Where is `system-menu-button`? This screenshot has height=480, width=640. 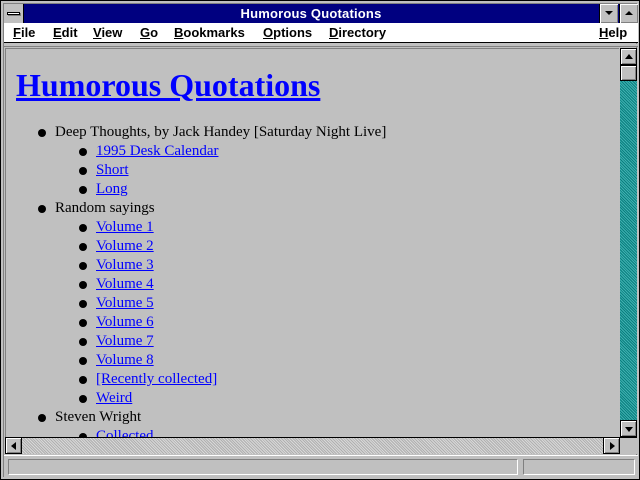
system-menu-button is located at coordinates (14, 13).